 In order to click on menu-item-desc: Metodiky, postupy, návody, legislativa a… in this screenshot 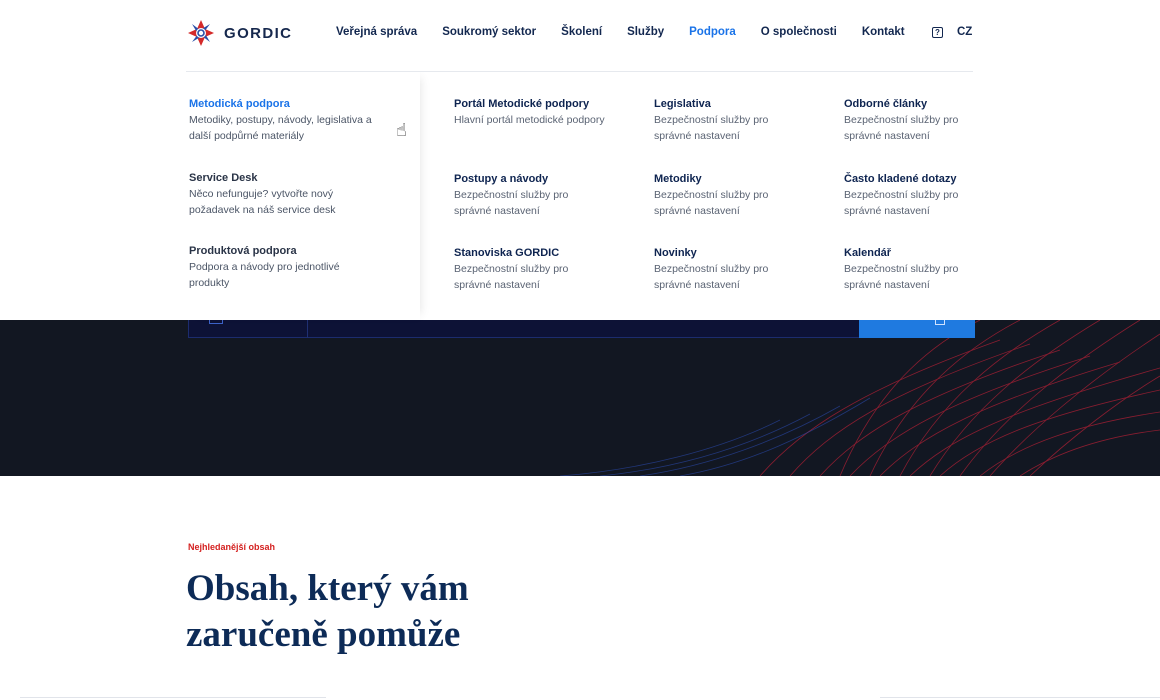, I will do `click(280, 128)`.